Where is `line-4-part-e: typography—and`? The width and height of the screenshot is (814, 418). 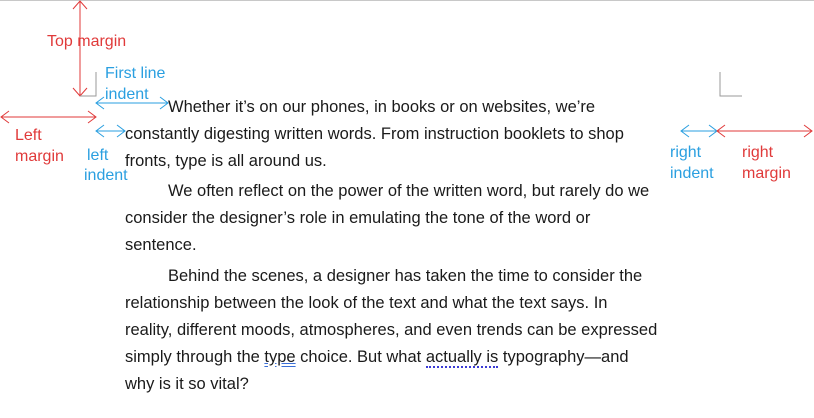 line-4-part-e: typography—and is located at coordinates (563, 357).